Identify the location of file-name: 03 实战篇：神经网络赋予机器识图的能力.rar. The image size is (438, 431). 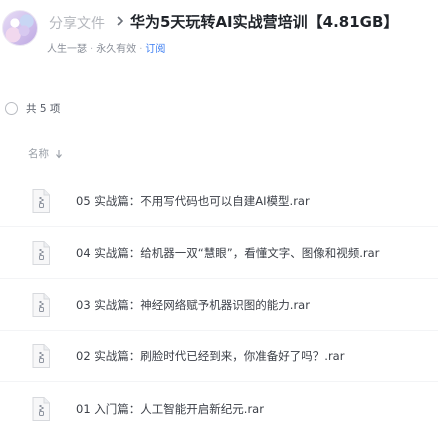
(193, 305).